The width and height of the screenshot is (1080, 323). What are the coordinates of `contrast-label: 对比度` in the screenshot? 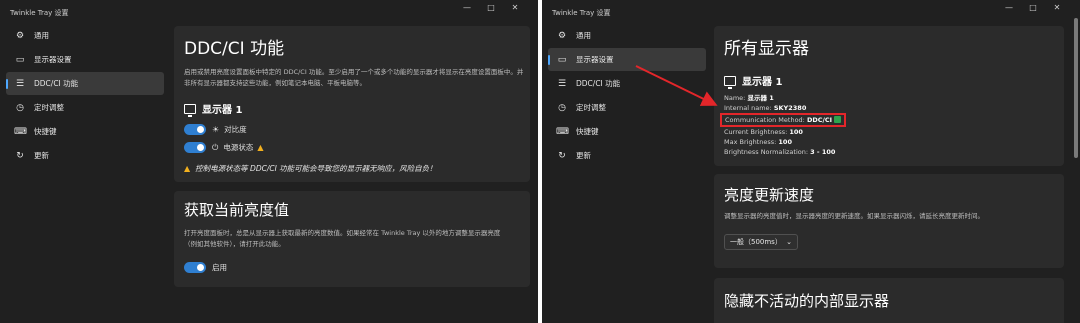 It's located at (235, 129).